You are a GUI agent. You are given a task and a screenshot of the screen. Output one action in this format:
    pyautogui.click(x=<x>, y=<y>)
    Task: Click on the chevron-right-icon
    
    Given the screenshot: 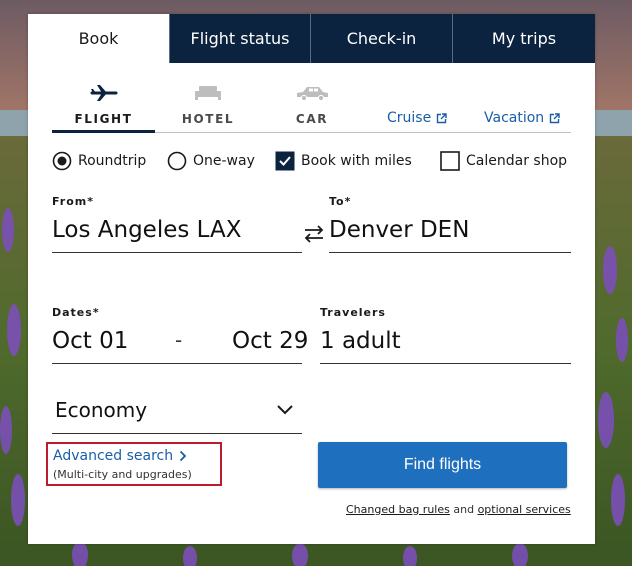 What is the action you would take?
    pyautogui.click(x=183, y=456)
    